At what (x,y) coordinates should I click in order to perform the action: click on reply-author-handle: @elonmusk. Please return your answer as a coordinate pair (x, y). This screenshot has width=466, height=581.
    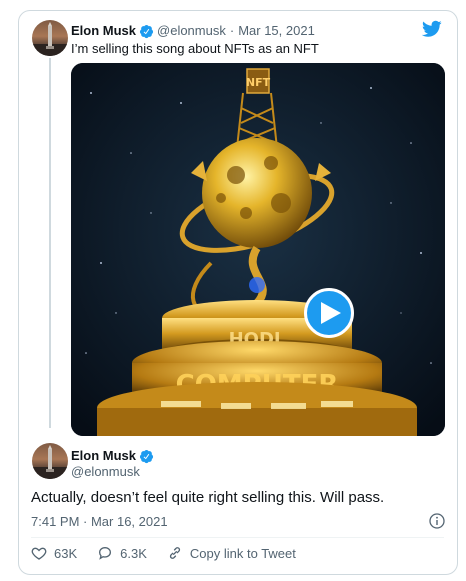
    Looking at the image, I should click on (114, 472).